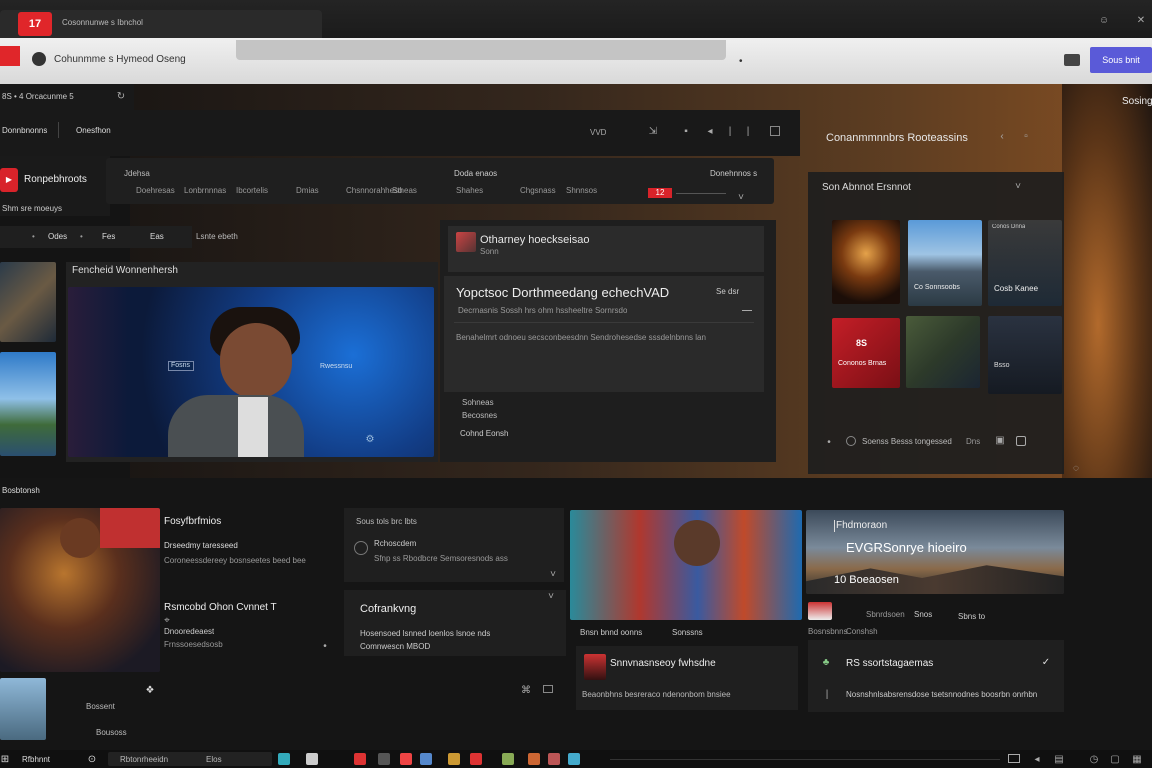 The width and height of the screenshot is (1152, 768). I want to click on filter-chip: Dmias, so click(307, 190).